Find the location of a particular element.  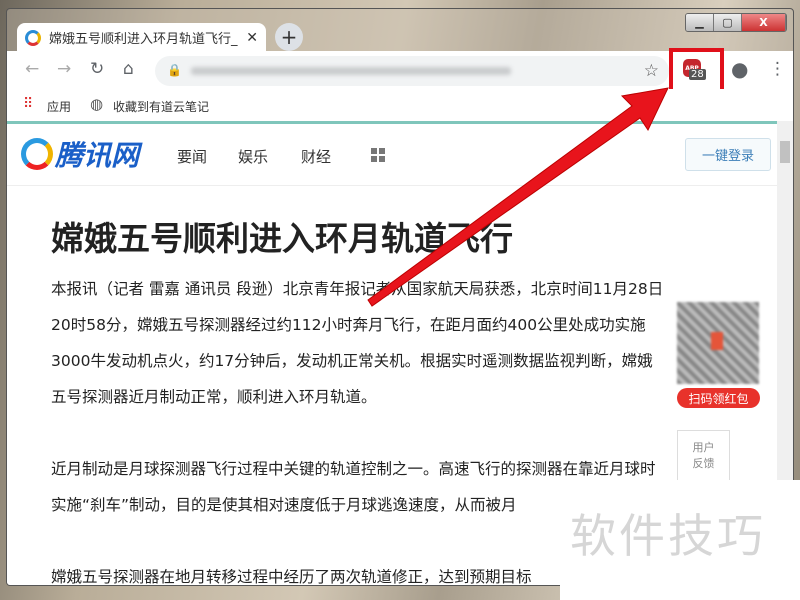

more-grid-icon is located at coordinates (378, 155).